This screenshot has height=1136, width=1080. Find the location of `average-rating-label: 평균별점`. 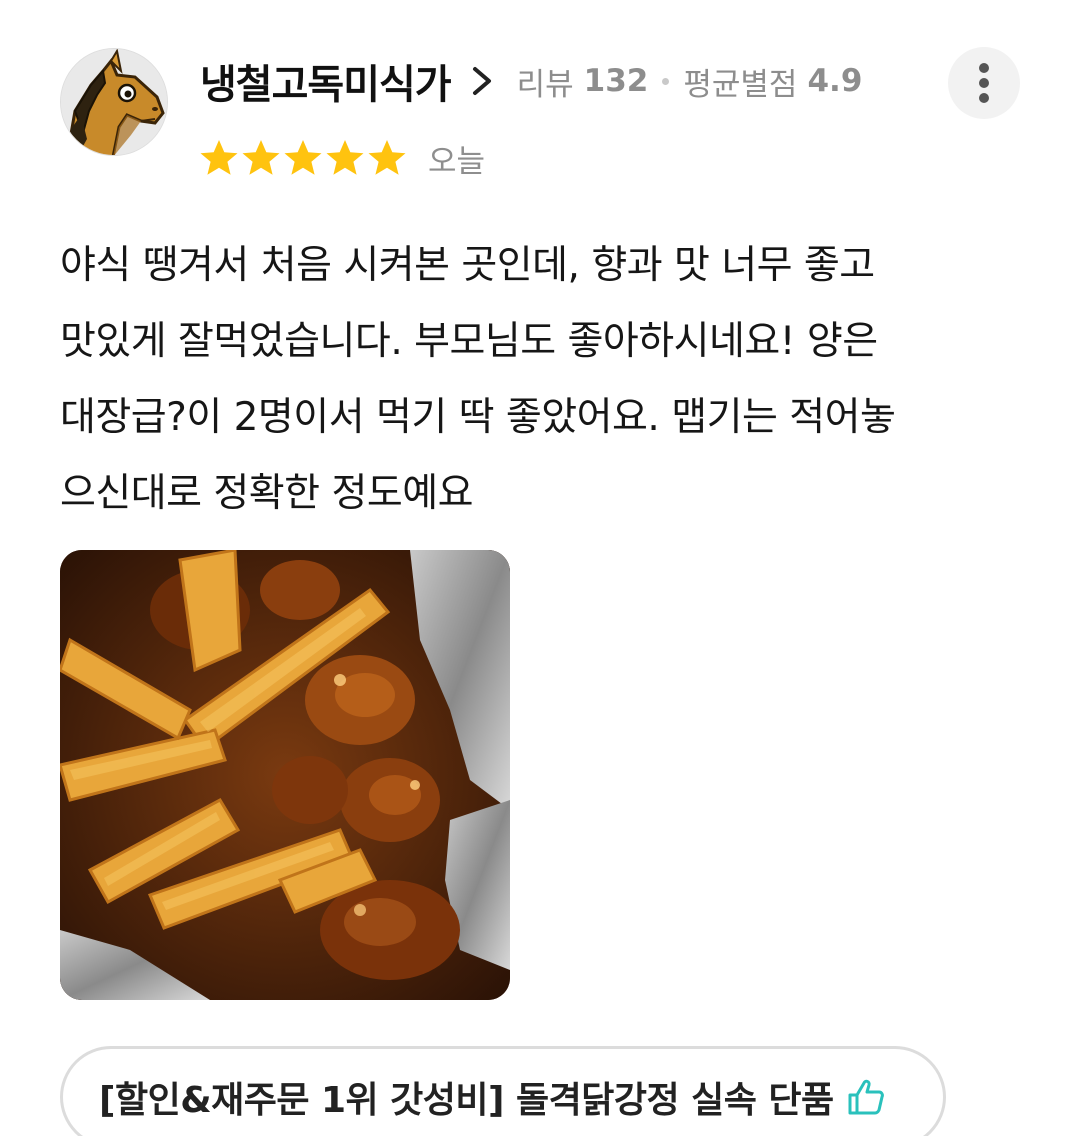

average-rating-label: 평균별점 is located at coordinates (740, 84).